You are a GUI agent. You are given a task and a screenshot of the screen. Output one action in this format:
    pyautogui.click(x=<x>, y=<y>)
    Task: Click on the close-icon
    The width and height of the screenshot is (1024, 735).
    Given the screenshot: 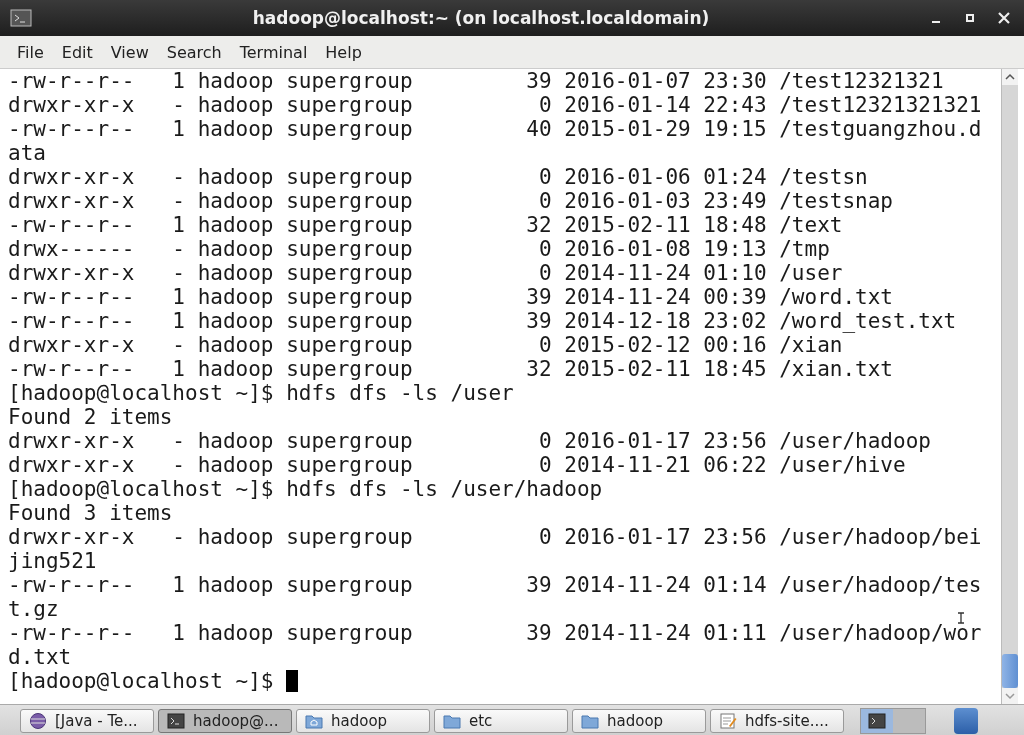 What is the action you would take?
    pyautogui.click(x=1004, y=18)
    